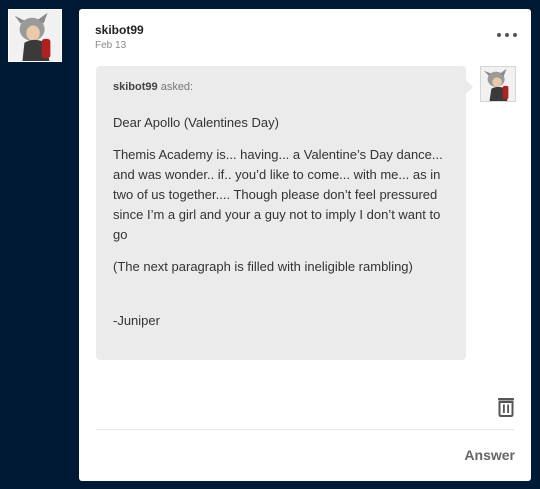  I want to click on trash-icon, so click(506, 407).